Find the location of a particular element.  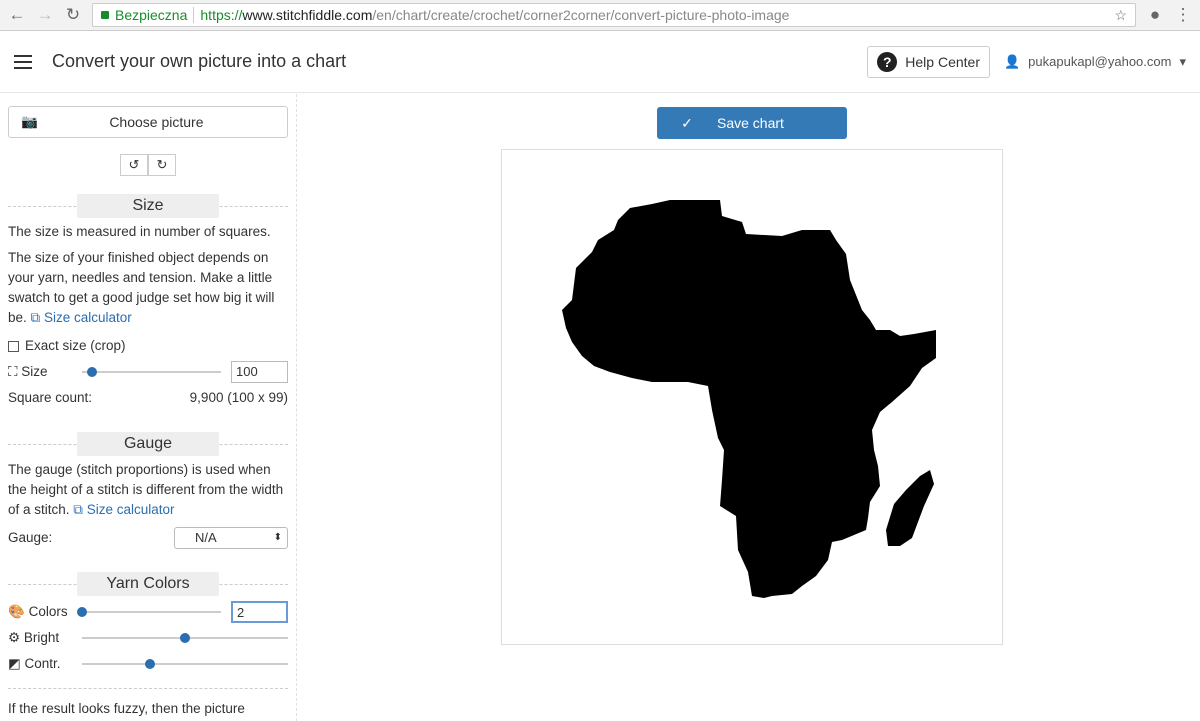

size-heading: Size is located at coordinates (148, 206).